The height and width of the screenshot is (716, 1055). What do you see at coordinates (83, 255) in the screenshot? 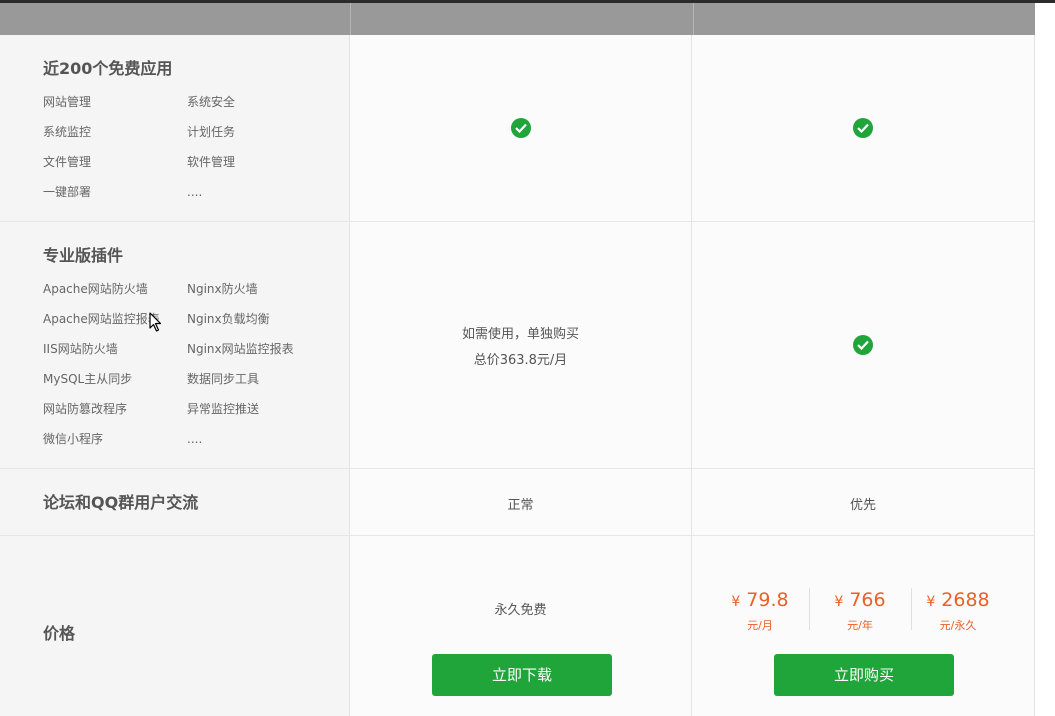
I see `row-title: 专业版插件` at bounding box center [83, 255].